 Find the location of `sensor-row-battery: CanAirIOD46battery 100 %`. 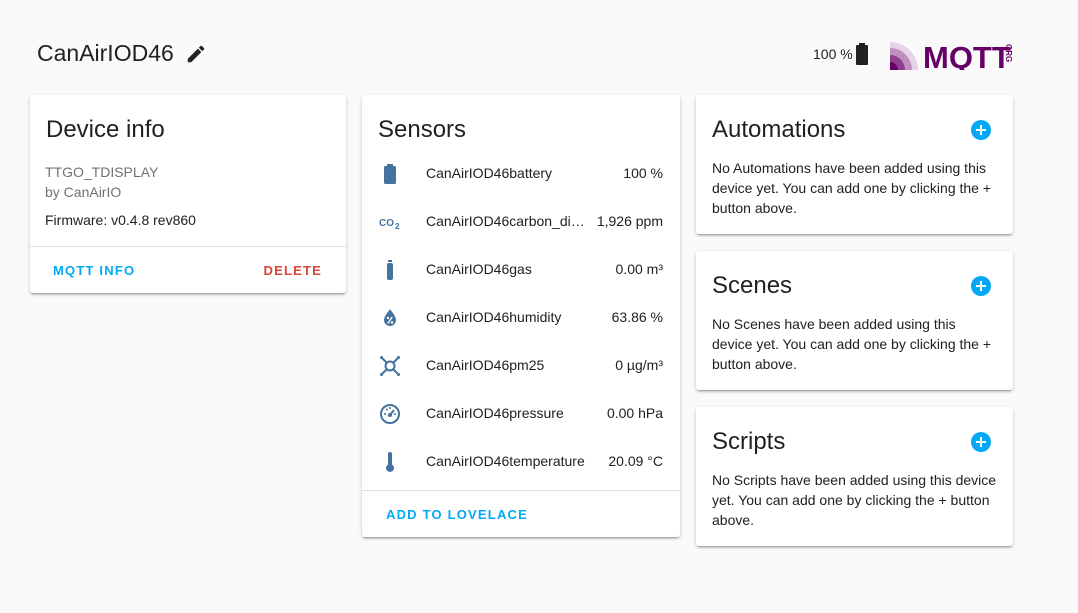

sensor-row-battery: CanAirIOD46battery 100 % is located at coordinates (521, 174).